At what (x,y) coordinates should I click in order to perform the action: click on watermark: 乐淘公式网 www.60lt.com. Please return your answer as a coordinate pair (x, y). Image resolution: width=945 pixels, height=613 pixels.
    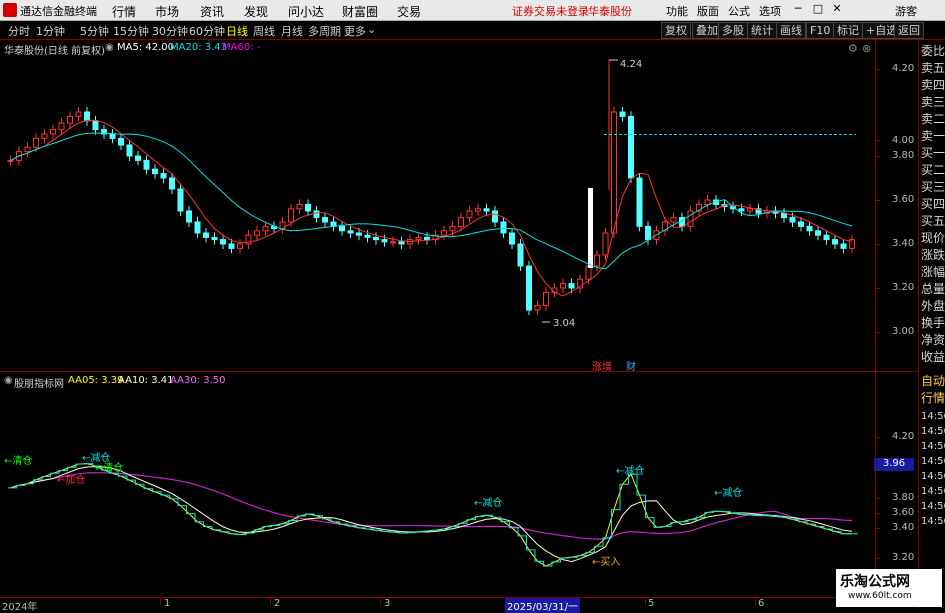
    Looking at the image, I should click on (889, 588).